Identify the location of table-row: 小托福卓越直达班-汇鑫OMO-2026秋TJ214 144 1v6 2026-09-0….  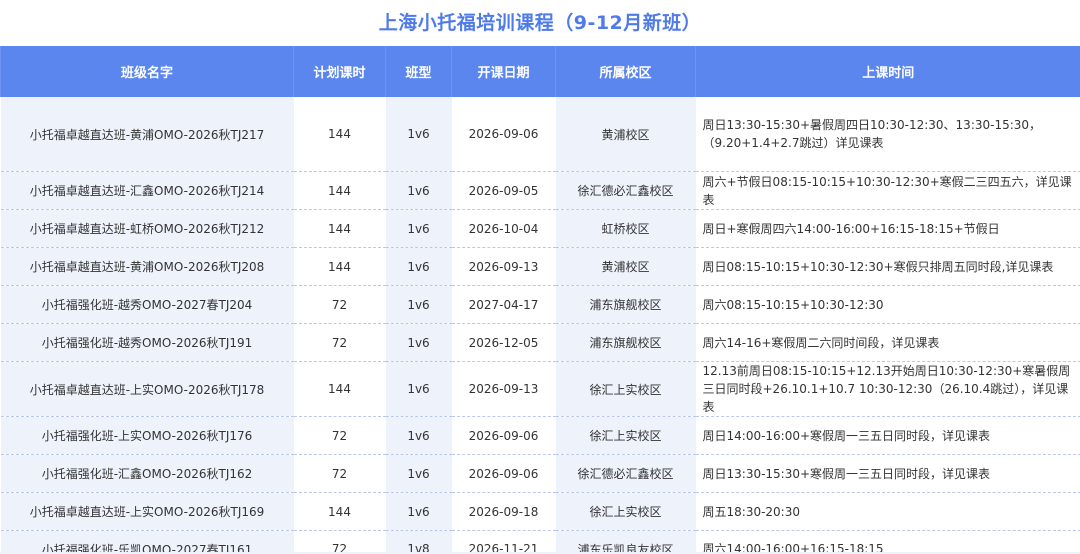
(540, 190).